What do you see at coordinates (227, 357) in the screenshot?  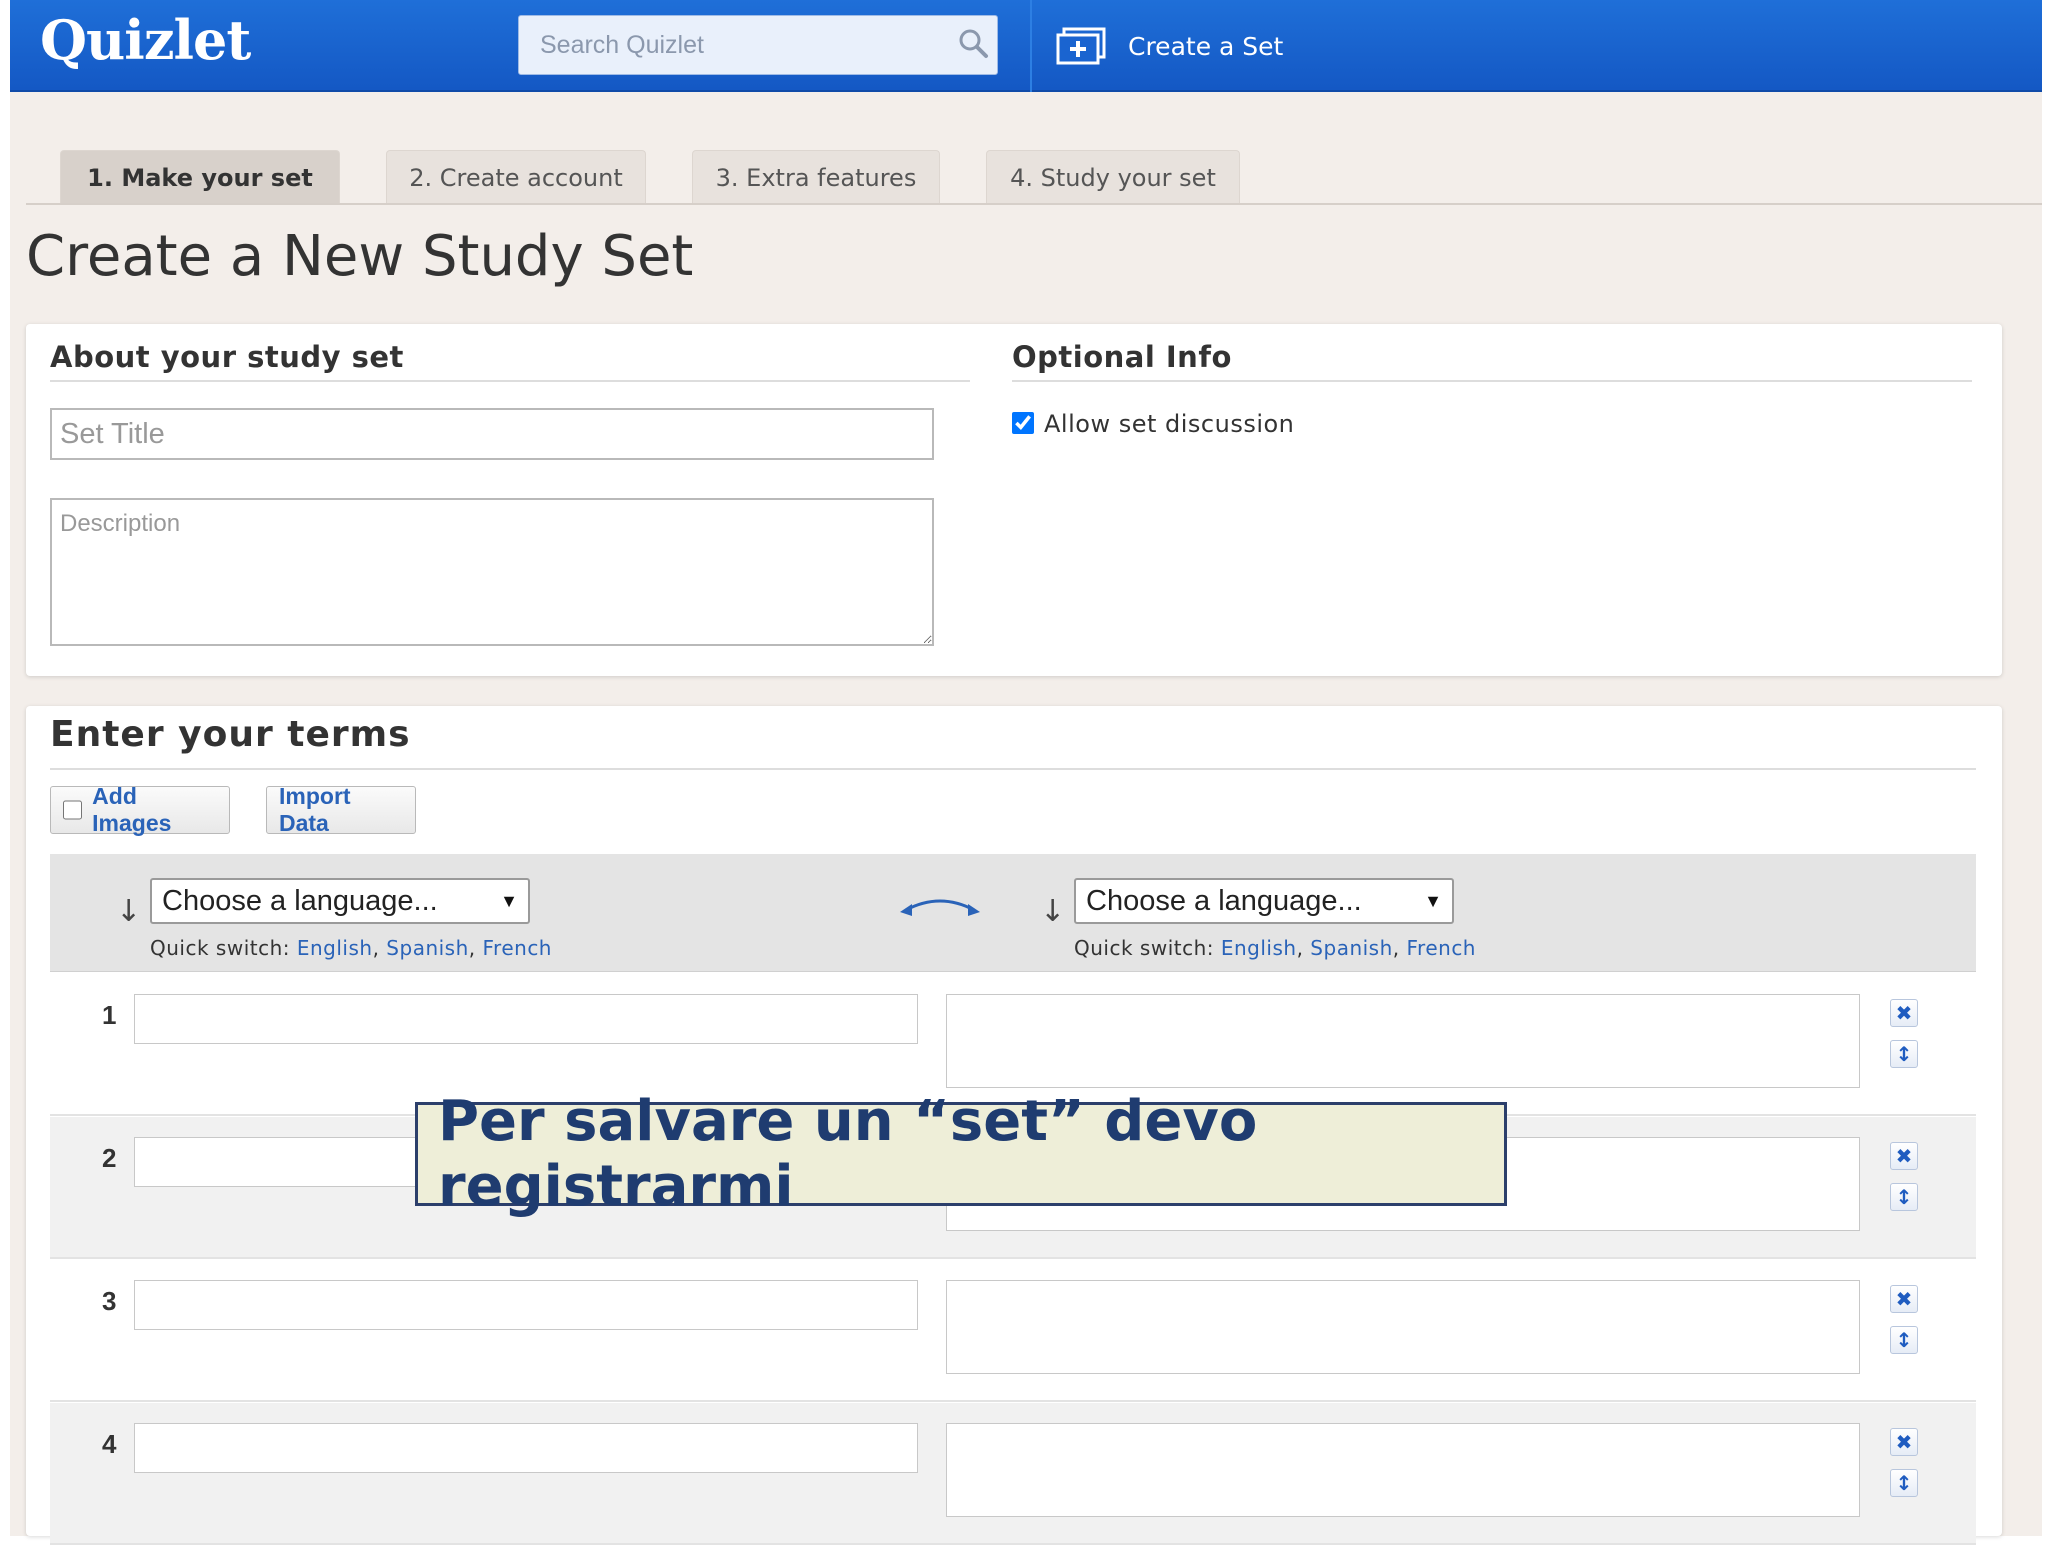 I see `about-heading: About your study set` at bounding box center [227, 357].